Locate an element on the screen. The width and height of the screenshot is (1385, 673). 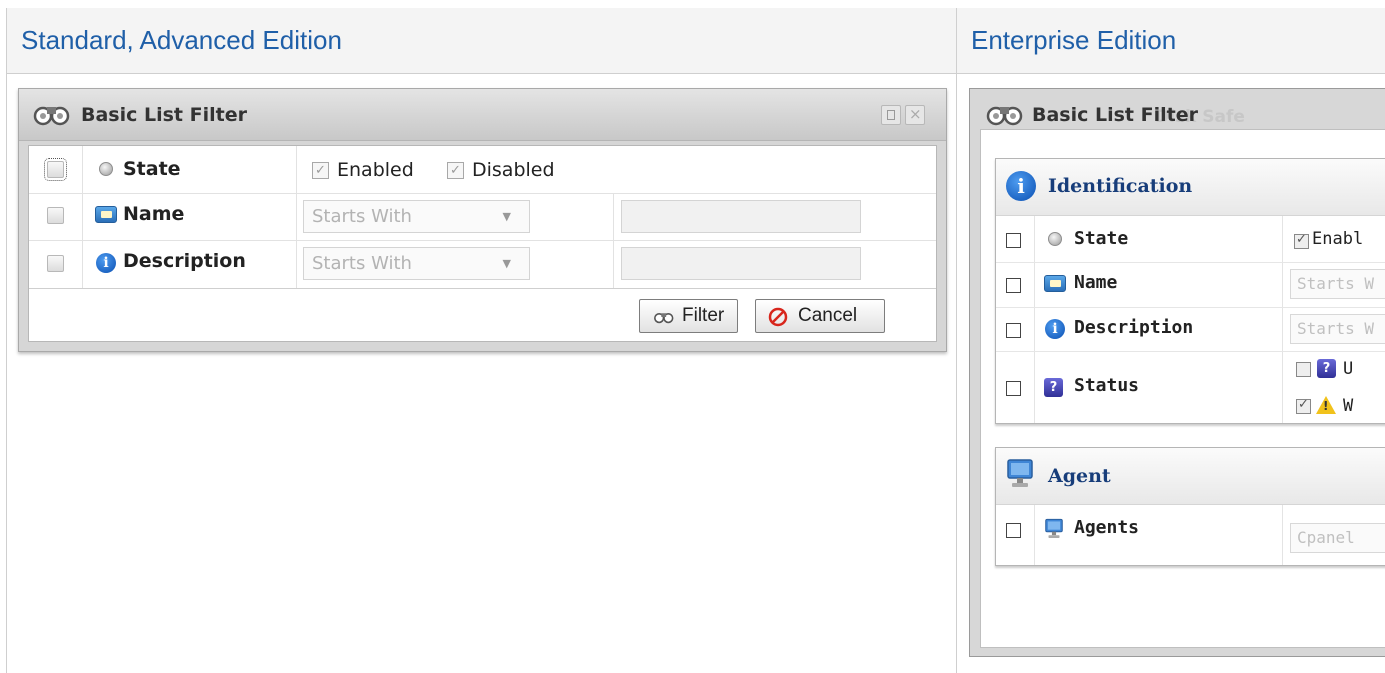
disabled-checkbox: ✓ is located at coordinates (455, 170).